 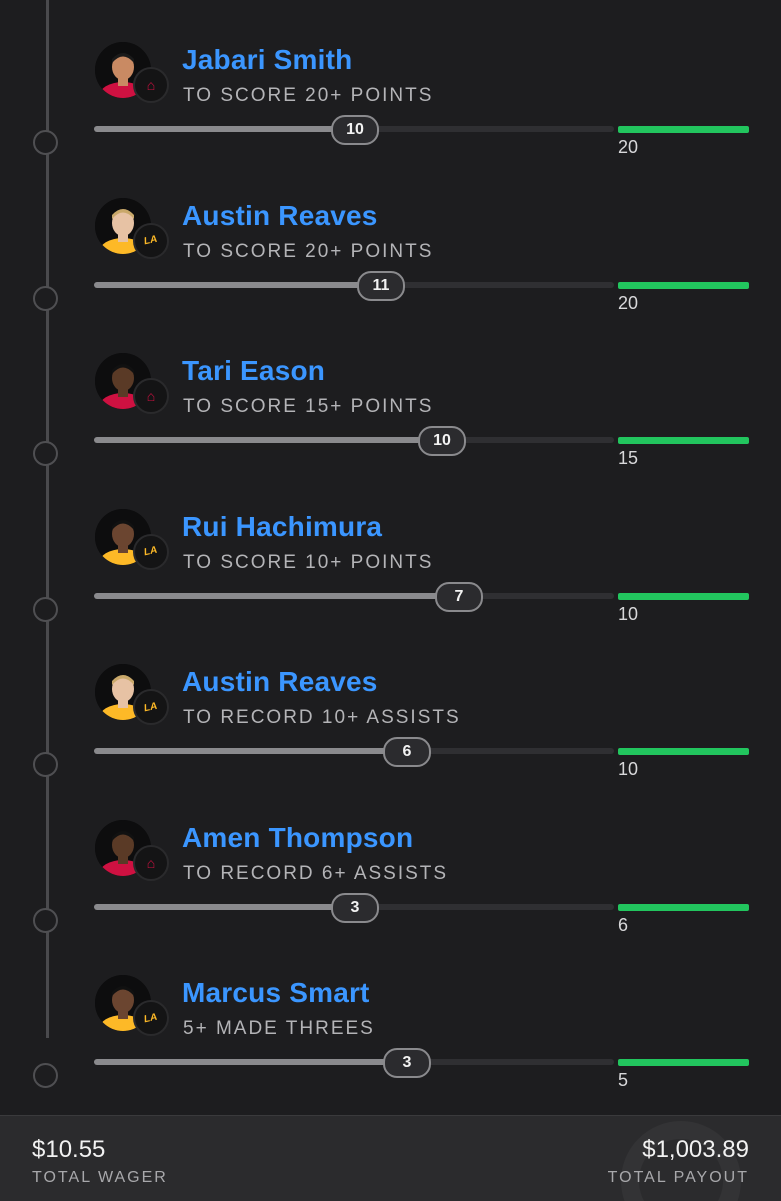 I want to click on parlay-leg: LA Marcus Smart 5+ MADE THREES 3 5, so click(x=390, y=1052).